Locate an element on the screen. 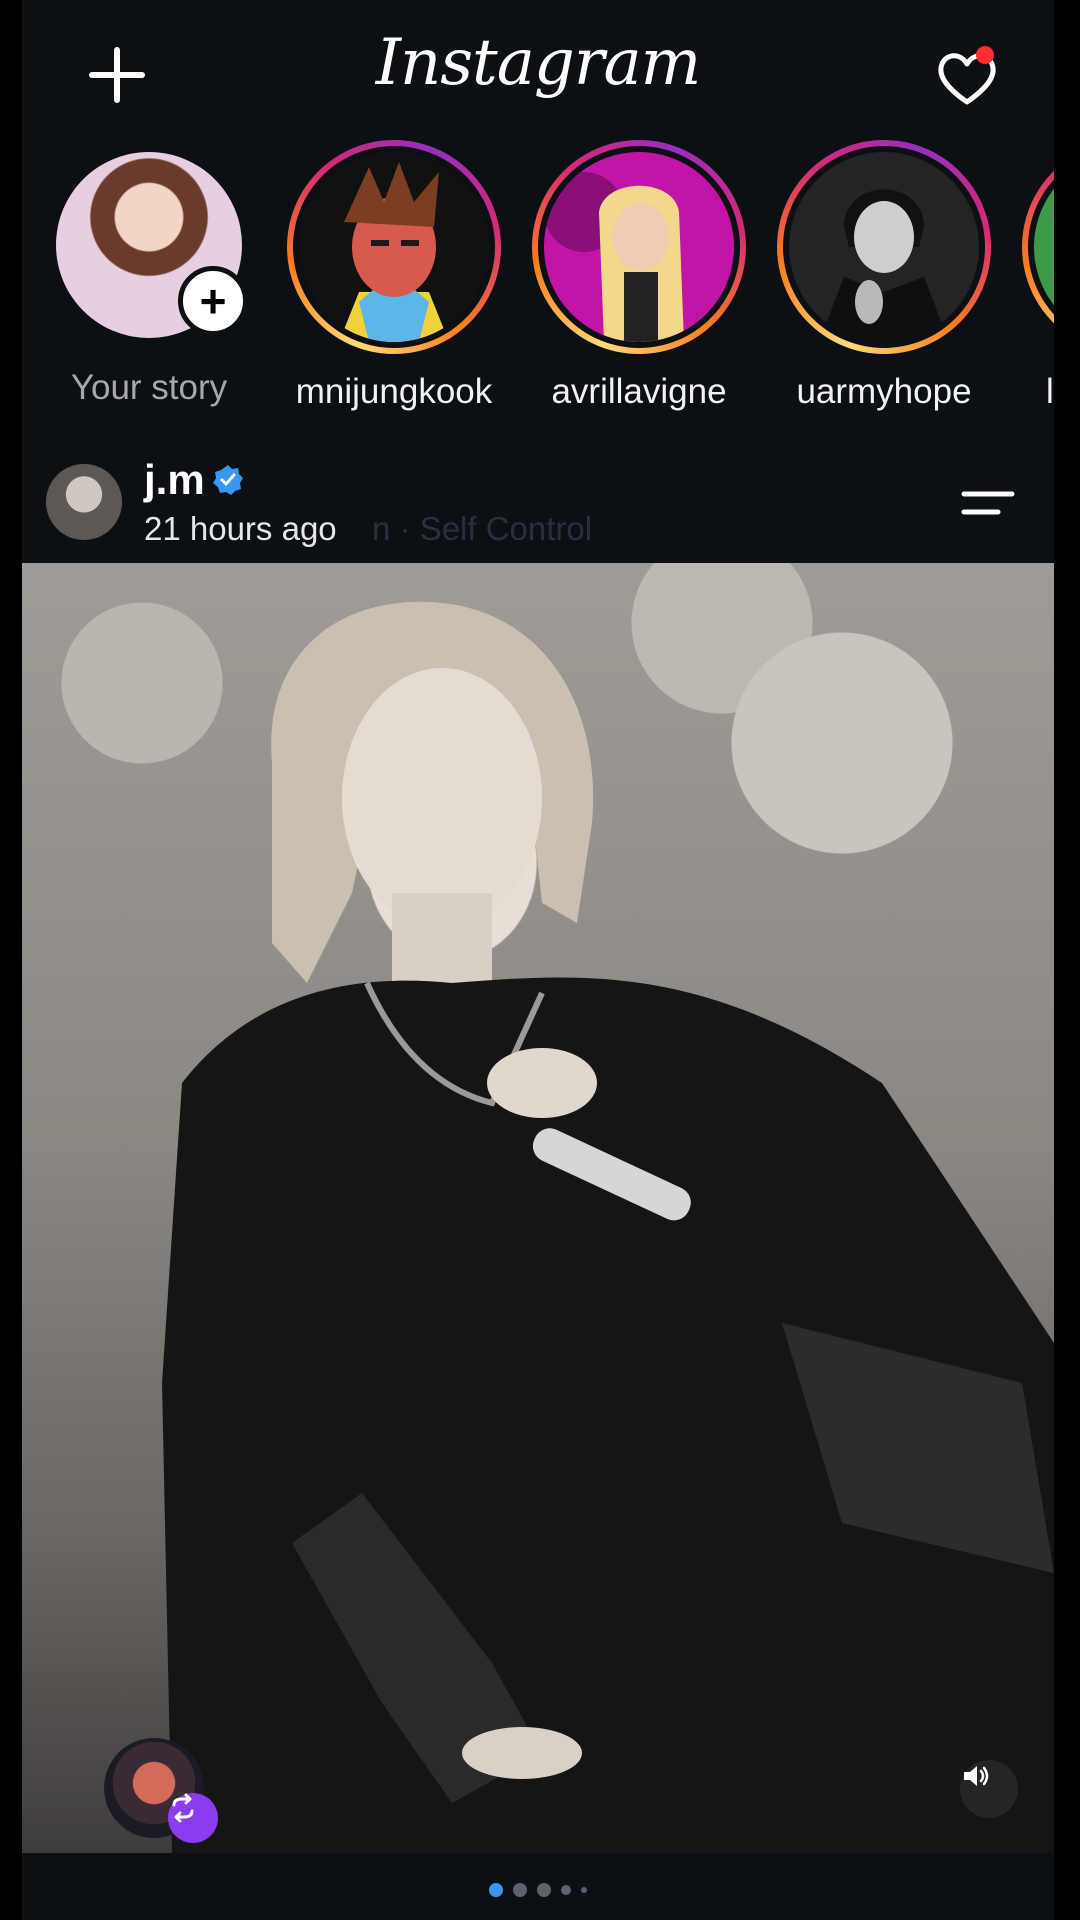 Image resolution: width=1080 pixels, height=1920 pixels. story-label: avrillavigne is located at coordinates (639, 391).